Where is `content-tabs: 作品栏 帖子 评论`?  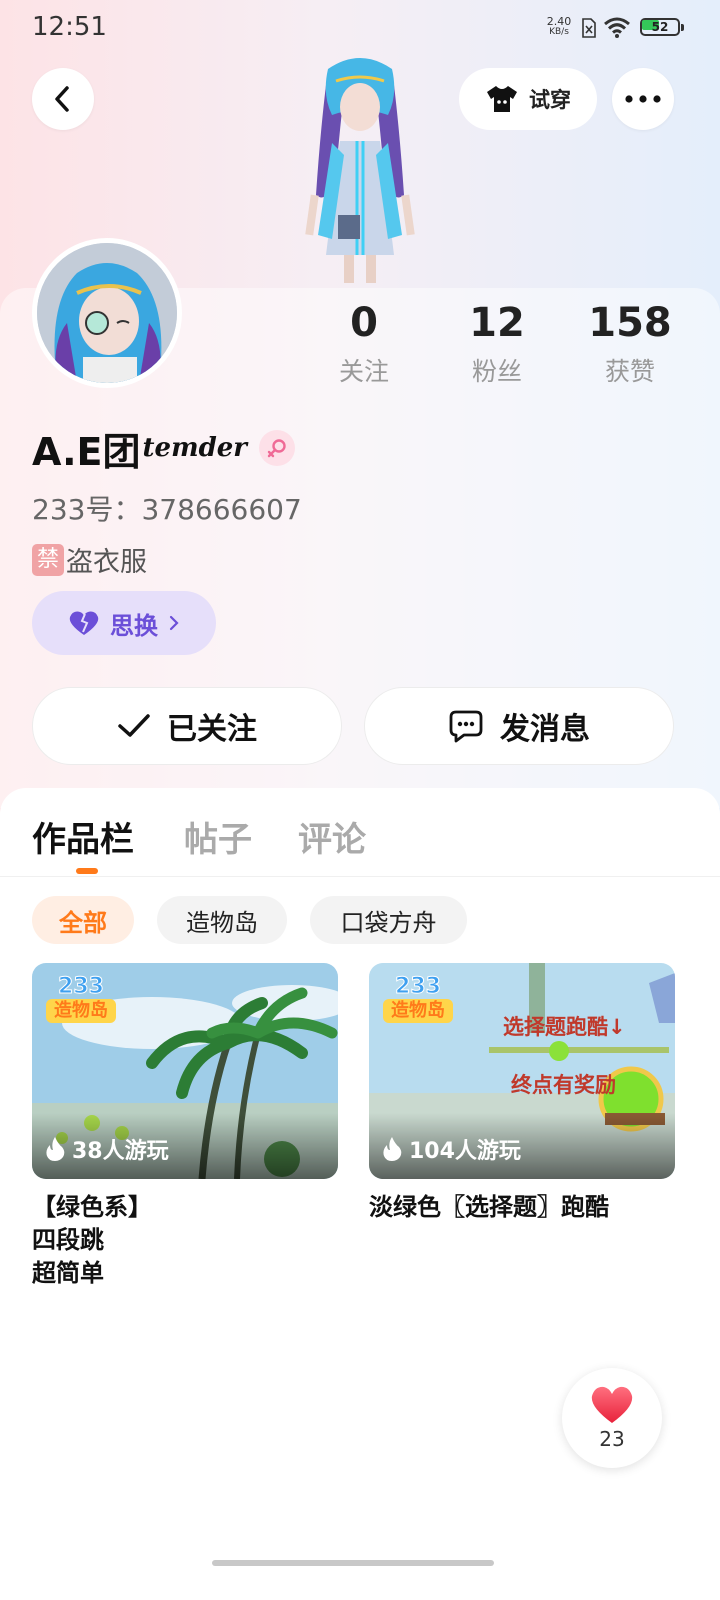
content-tabs: 作品栏 帖子 评论 is located at coordinates (360, 843).